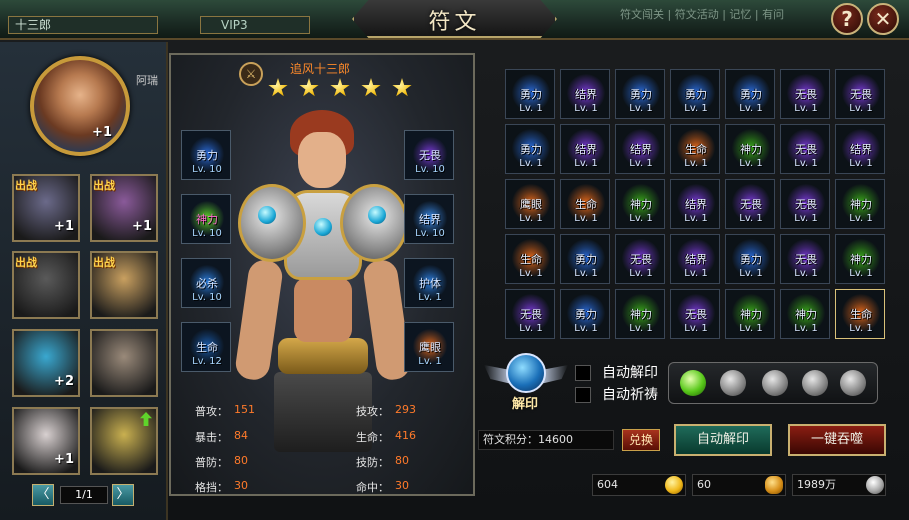 The width and height of the screenshot is (909, 520). What do you see at coordinates (430, 169) in the screenshot?
I see `rune-level: Lv. 10` at bounding box center [430, 169].